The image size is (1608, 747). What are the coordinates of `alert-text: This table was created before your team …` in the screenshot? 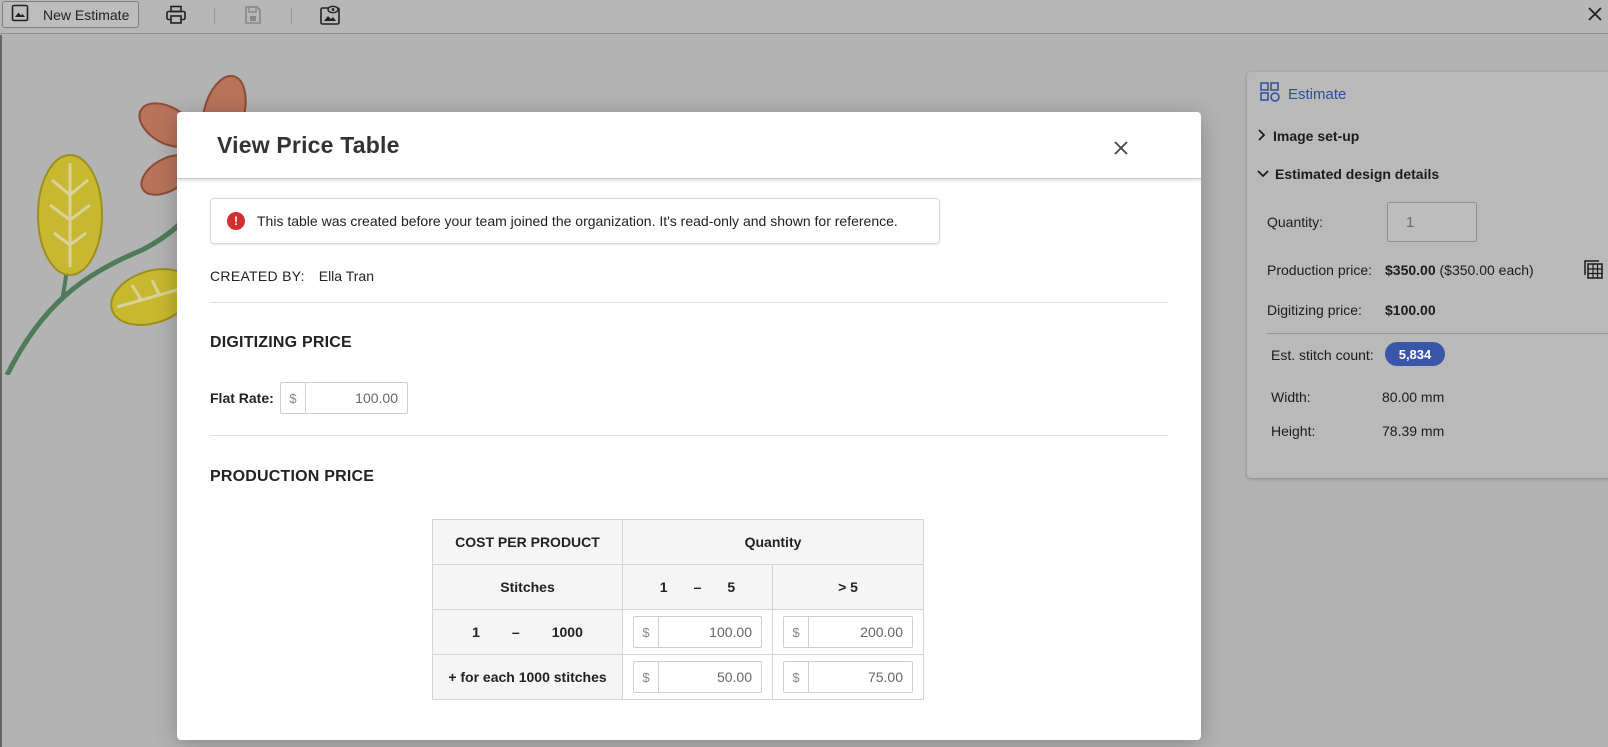 It's located at (577, 221).